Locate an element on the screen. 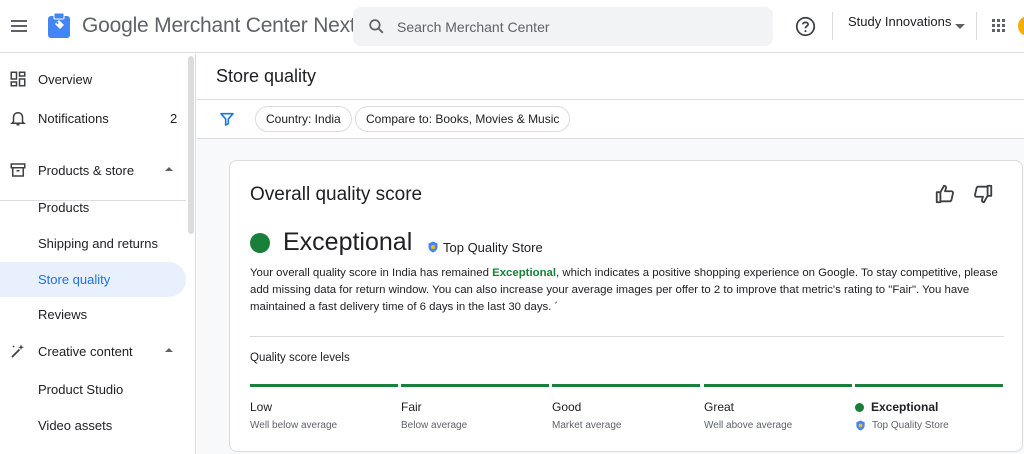  level-great: Great Well above average is located at coordinates (778, 414).